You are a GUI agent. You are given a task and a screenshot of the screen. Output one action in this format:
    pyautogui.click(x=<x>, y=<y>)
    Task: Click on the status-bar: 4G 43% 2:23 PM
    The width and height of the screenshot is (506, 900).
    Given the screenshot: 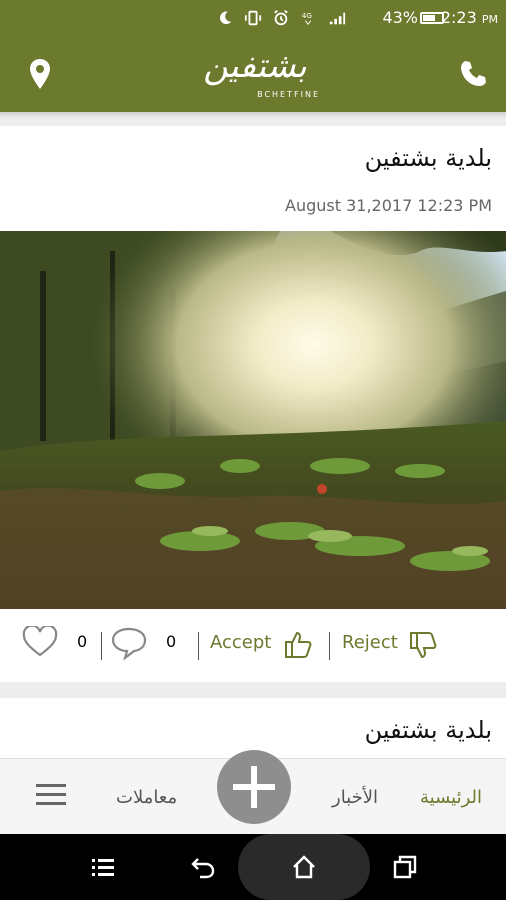 What is the action you would take?
    pyautogui.click(x=253, y=19)
    